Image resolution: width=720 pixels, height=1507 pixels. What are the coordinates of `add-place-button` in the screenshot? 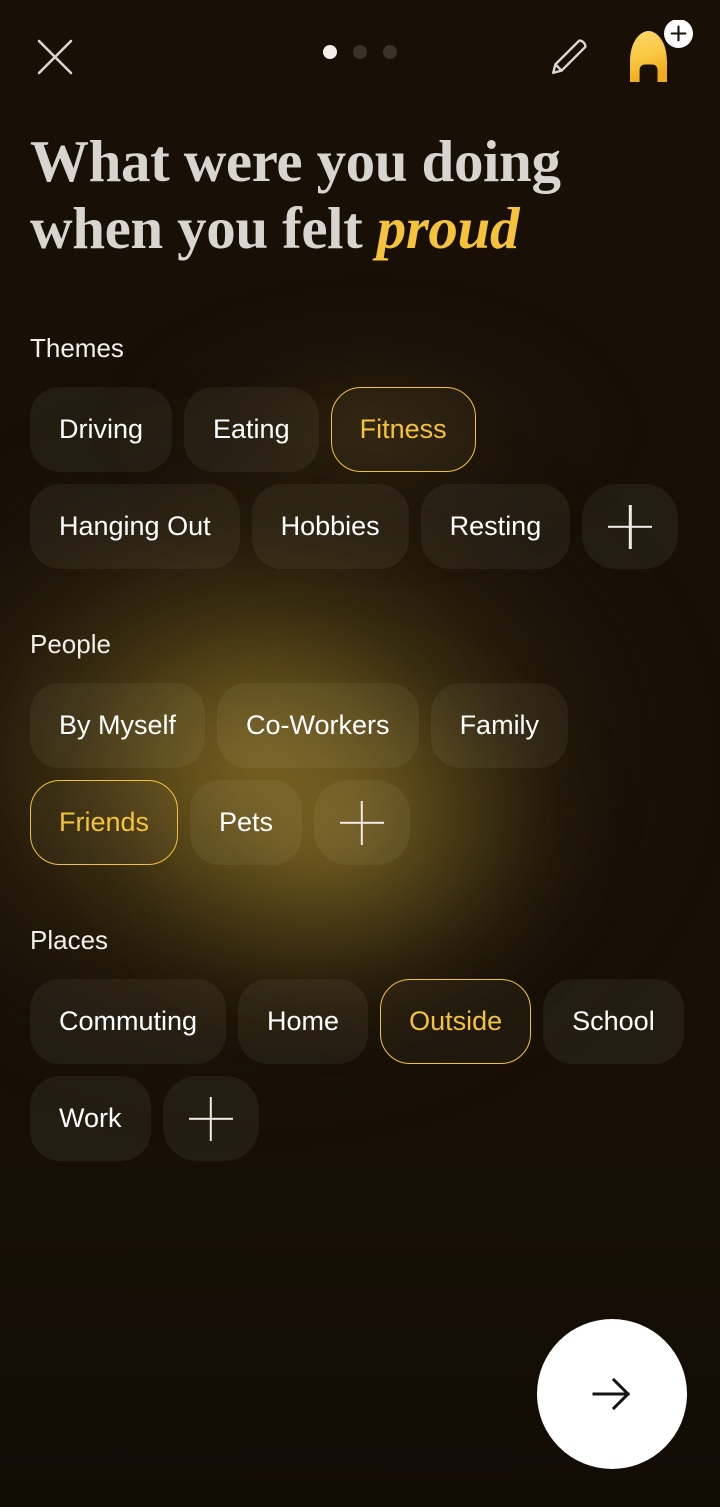 It's located at (210, 1118).